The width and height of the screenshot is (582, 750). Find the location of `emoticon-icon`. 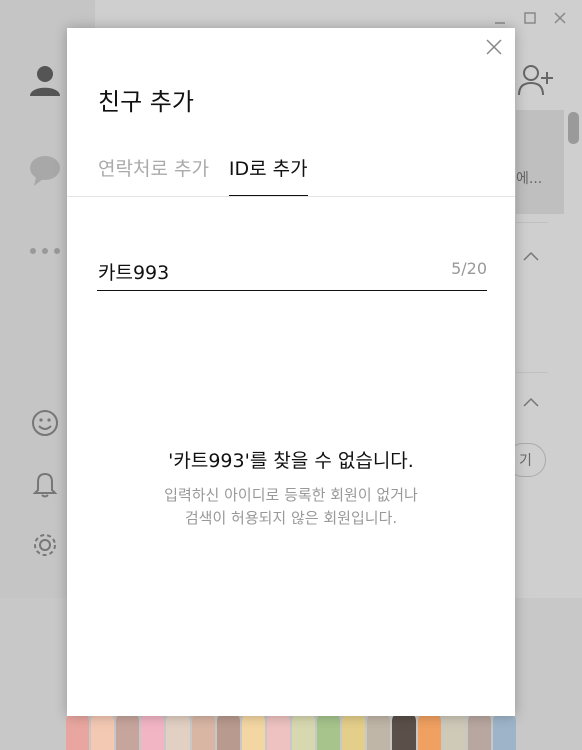

emoticon-icon is located at coordinates (45, 423).